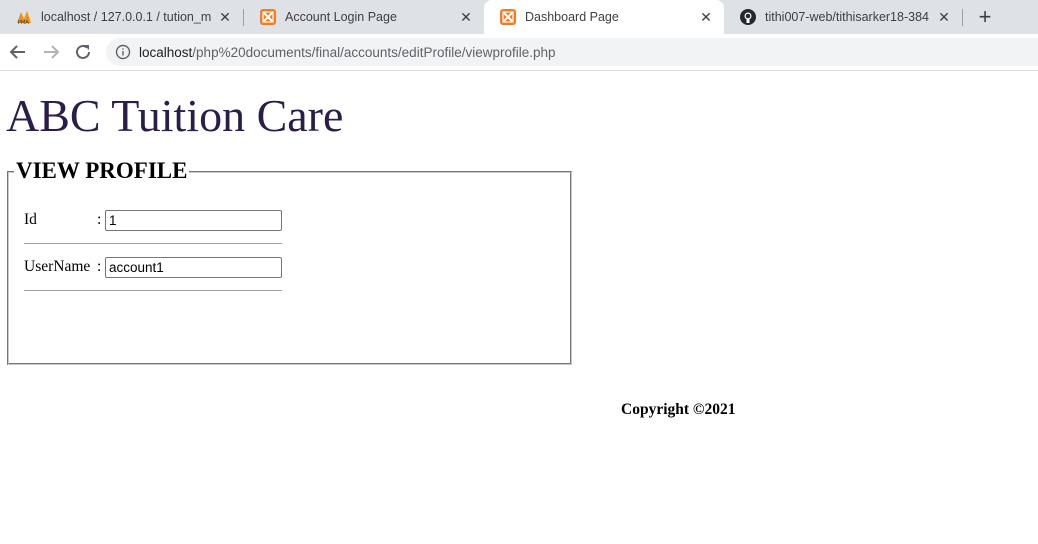 Image resolution: width=1038 pixels, height=544 pixels. I want to click on tab-title: Account Login Page, so click(341, 17).